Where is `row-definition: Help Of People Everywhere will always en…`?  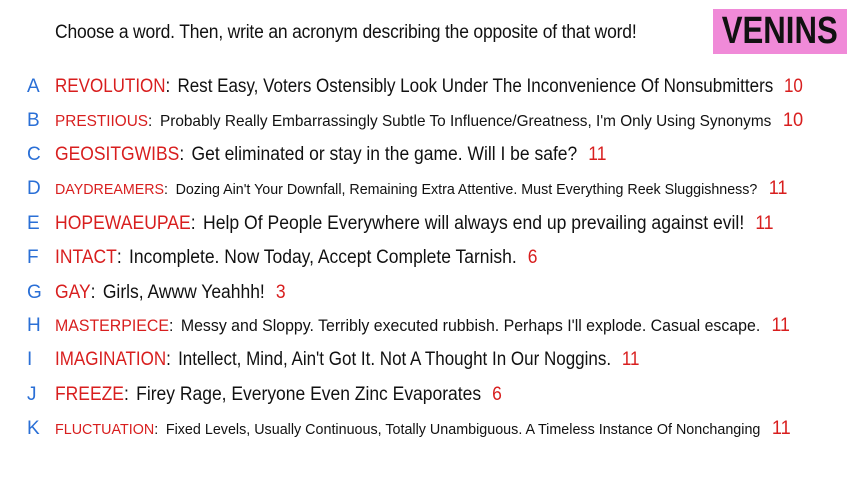 row-definition: Help Of People Everywhere will always en… is located at coordinates (474, 223).